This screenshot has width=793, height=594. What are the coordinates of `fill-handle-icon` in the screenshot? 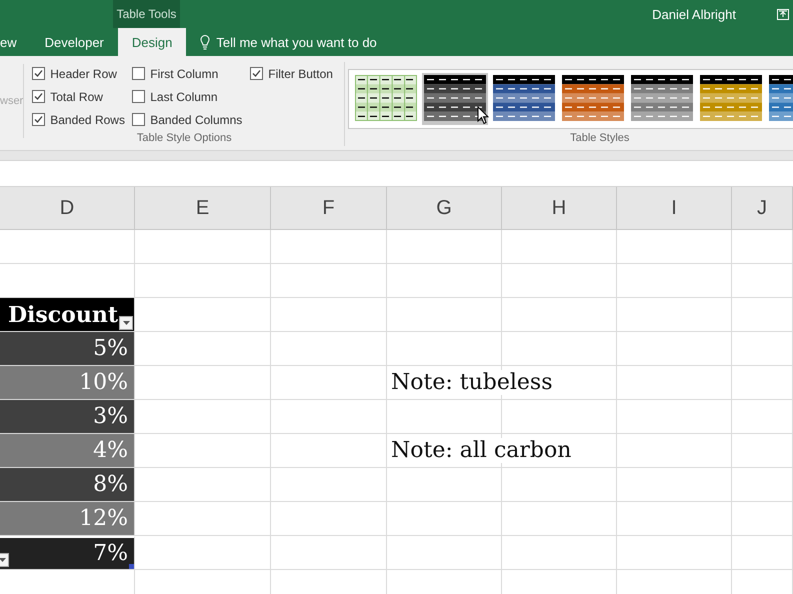 It's located at (131, 566).